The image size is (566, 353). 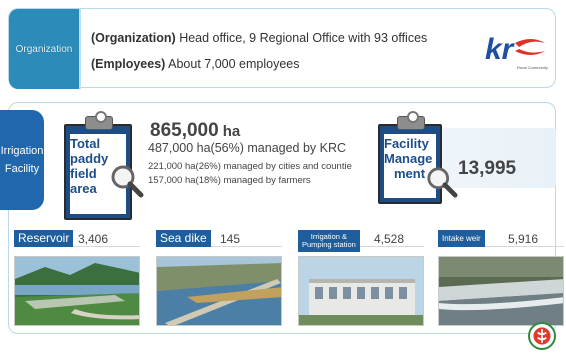 I want to click on facility-count: 3,406, so click(x=93, y=239).